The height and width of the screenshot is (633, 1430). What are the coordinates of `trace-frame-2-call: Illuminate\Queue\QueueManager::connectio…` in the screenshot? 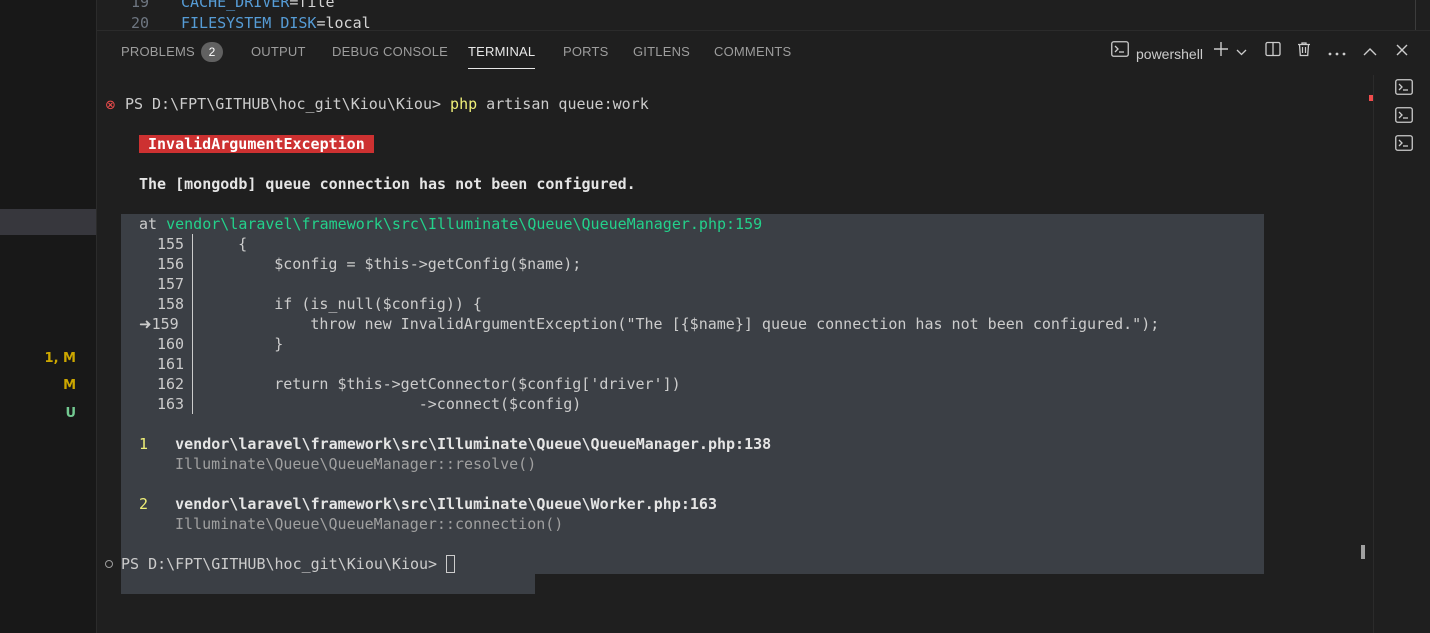 It's located at (369, 524).